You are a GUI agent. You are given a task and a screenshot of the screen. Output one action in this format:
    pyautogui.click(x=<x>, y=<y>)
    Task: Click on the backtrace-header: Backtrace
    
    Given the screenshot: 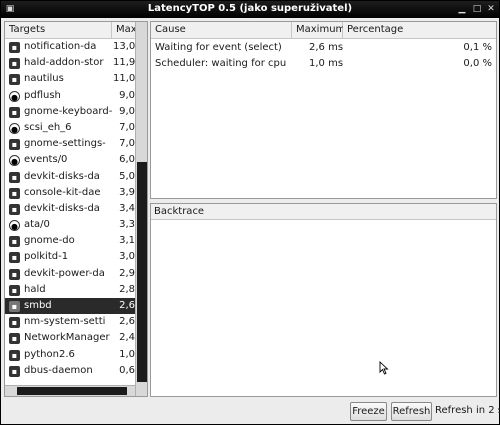 What is the action you would take?
    pyautogui.click(x=323, y=212)
    